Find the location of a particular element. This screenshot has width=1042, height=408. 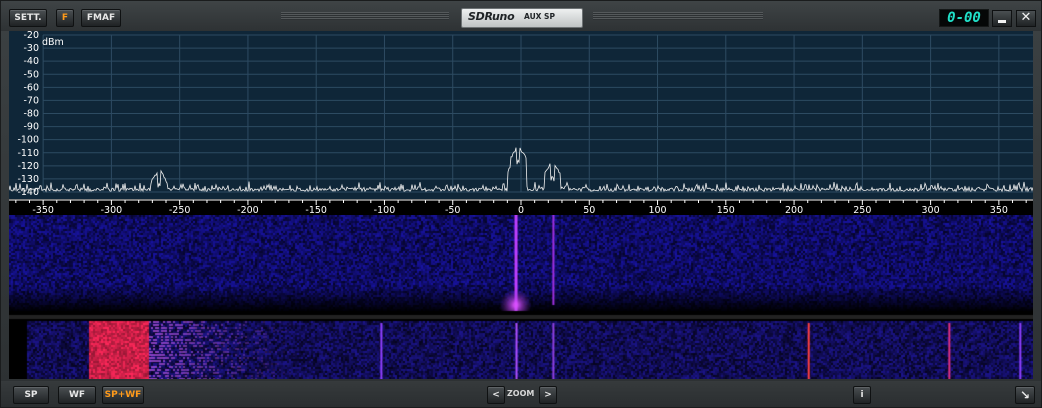

freq-tick-label: 250 is located at coordinates (862, 210).